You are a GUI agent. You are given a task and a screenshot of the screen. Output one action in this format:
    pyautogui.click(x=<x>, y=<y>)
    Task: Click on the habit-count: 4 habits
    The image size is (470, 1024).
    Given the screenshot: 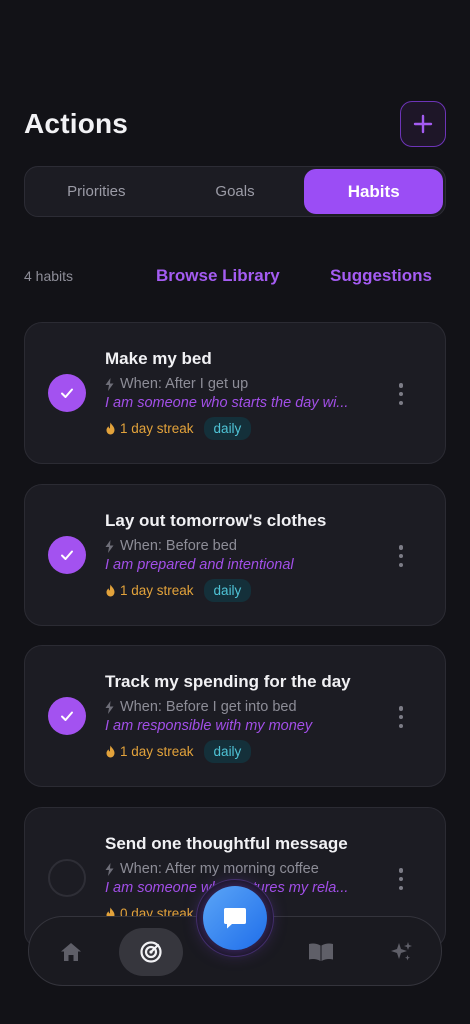 What is the action you would take?
    pyautogui.click(x=49, y=276)
    